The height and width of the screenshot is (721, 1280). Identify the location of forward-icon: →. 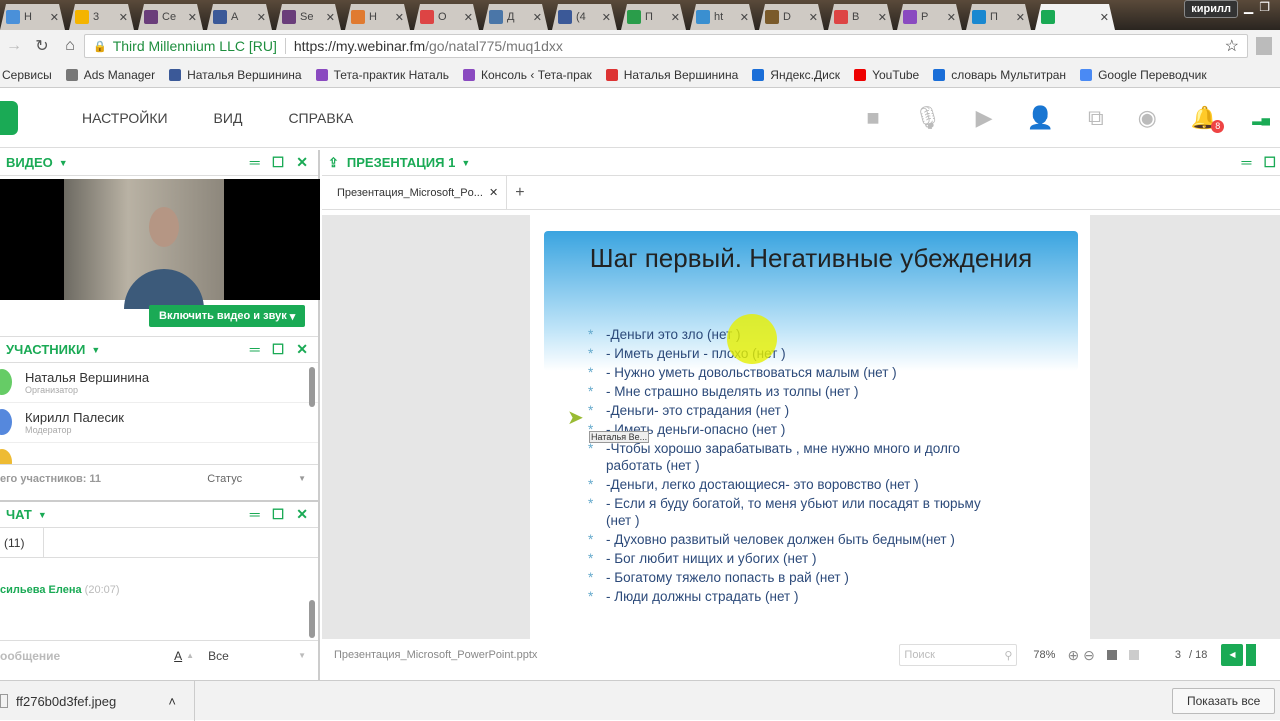
(14, 46).